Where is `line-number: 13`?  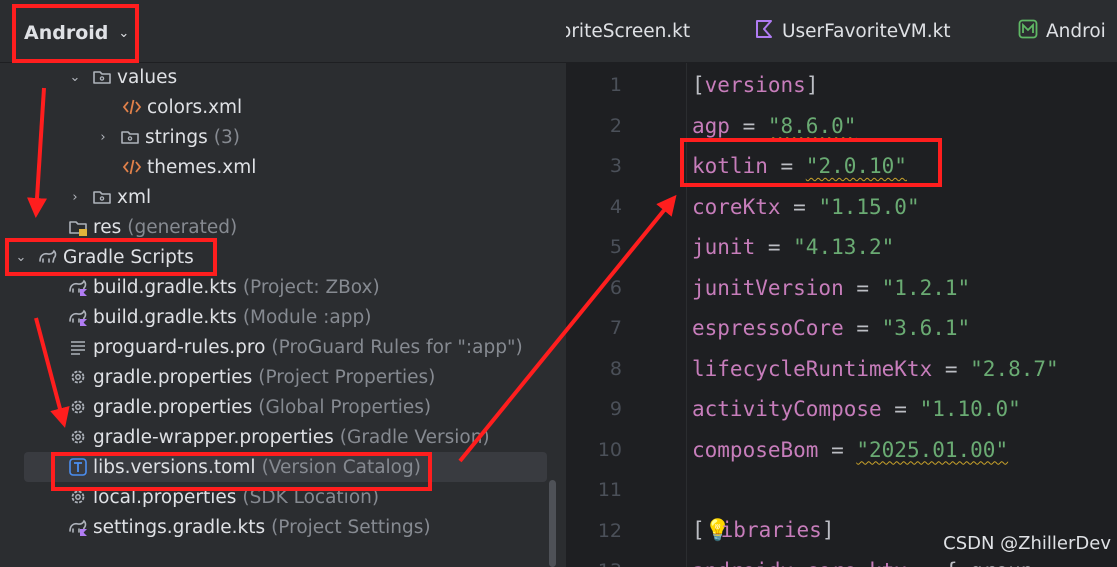
line-number: 13 is located at coordinates (594, 563).